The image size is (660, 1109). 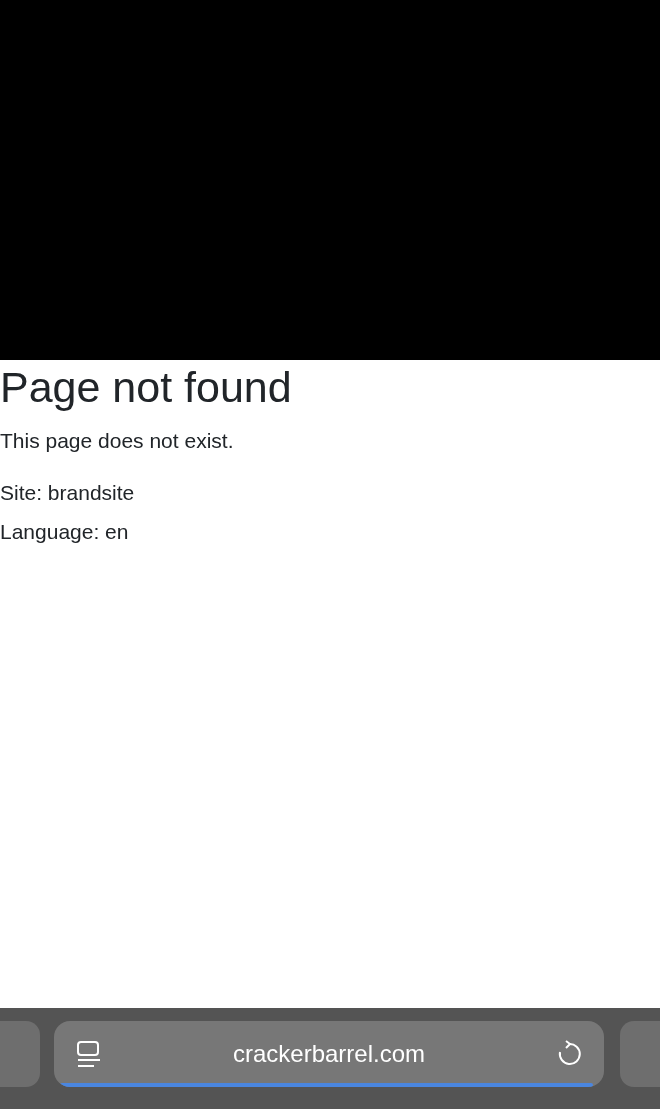 What do you see at coordinates (569, 1054) in the screenshot?
I see `reload-icon` at bounding box center [569, 1054].